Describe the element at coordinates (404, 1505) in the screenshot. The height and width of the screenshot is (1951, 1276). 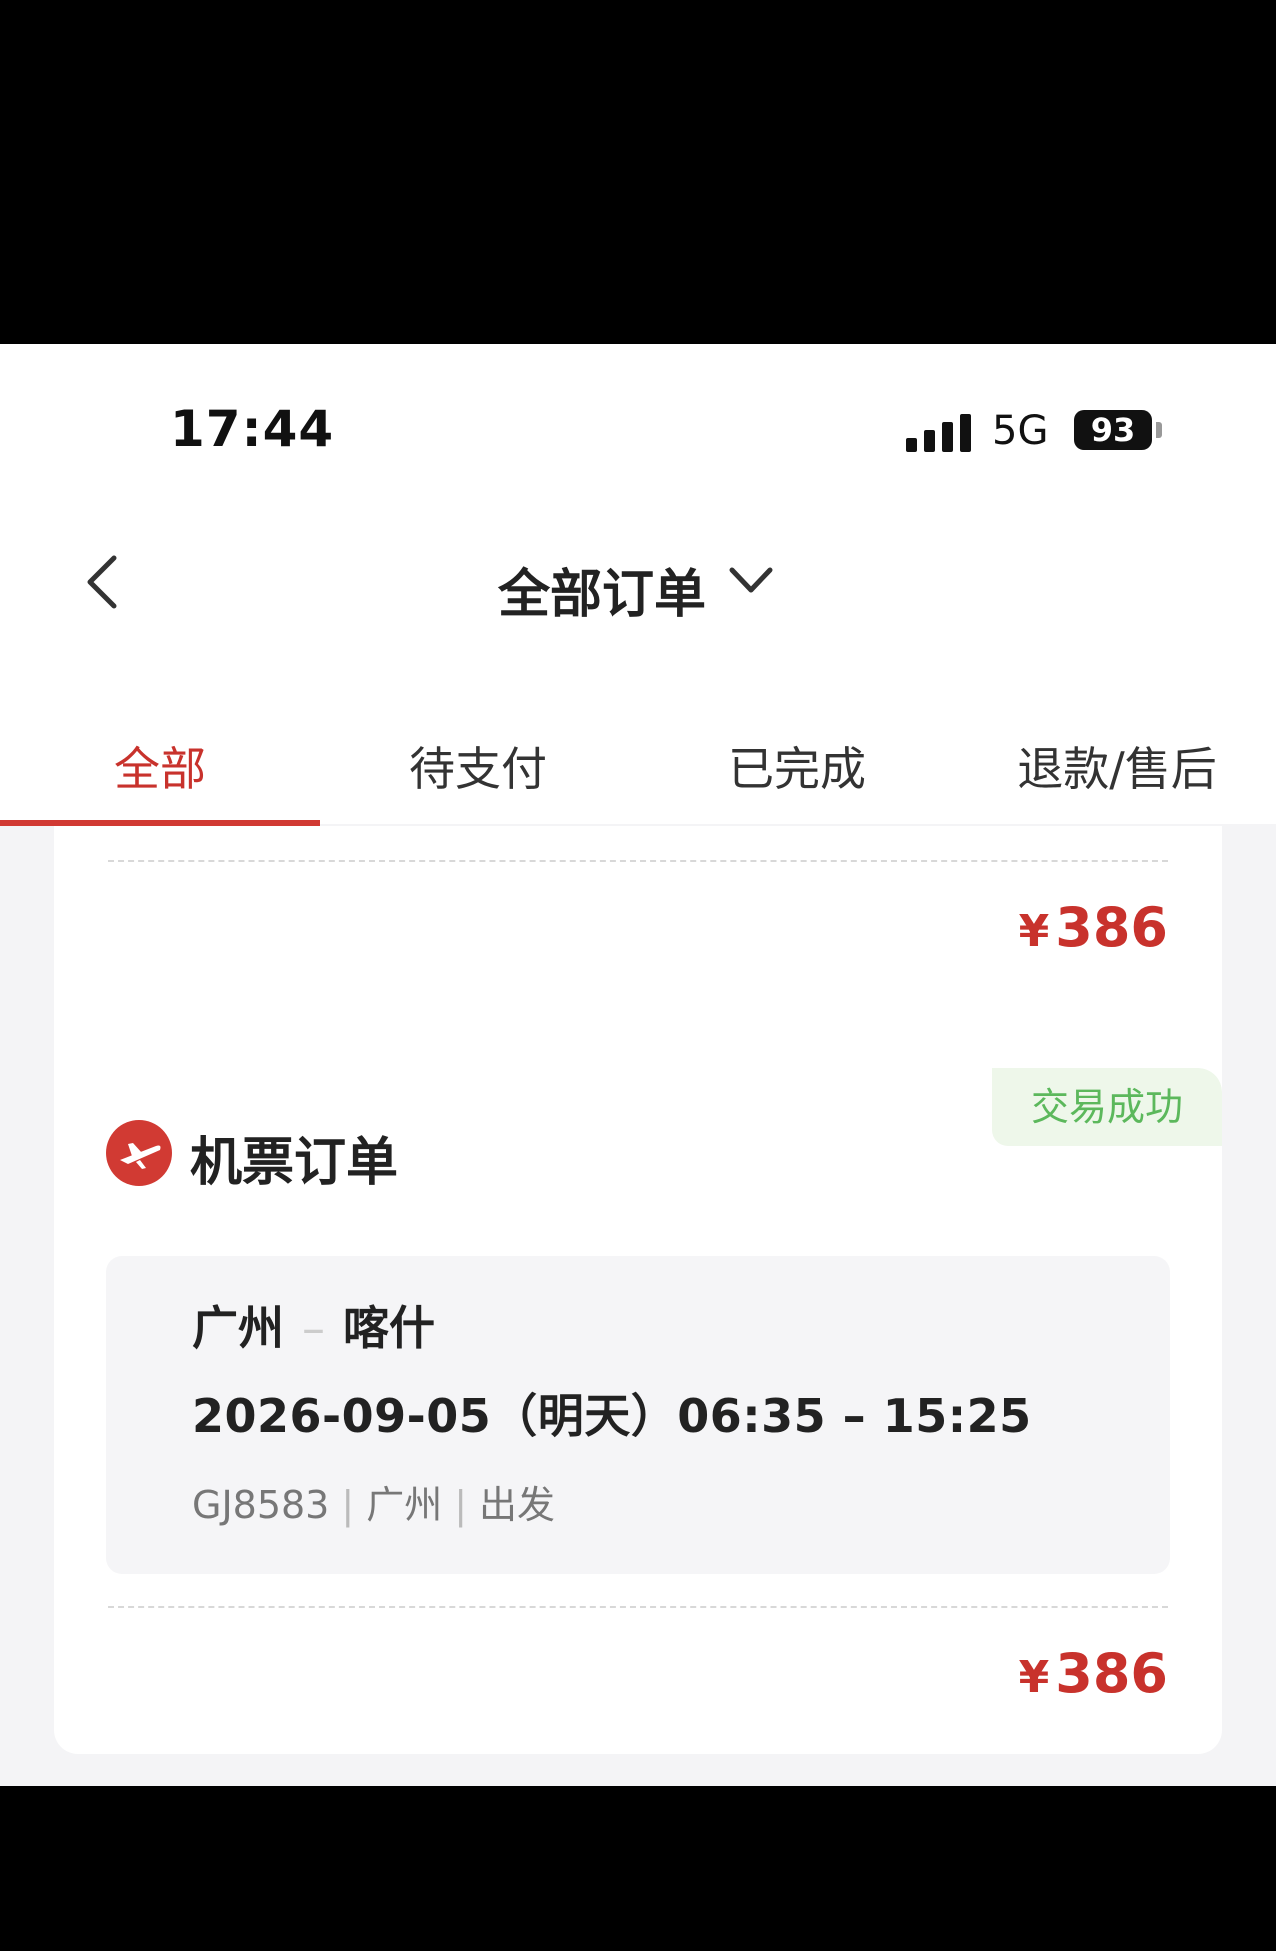
I see `departure-airport-city: 广州` at that location.